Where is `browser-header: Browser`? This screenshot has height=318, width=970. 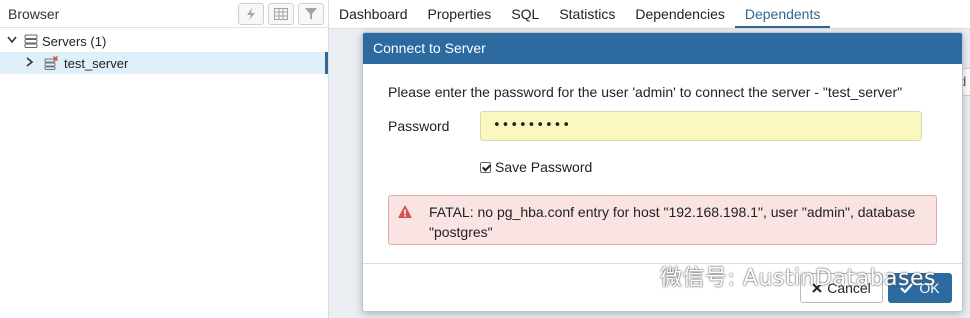
browser-header: Browser is located at coordinates (164, 14).